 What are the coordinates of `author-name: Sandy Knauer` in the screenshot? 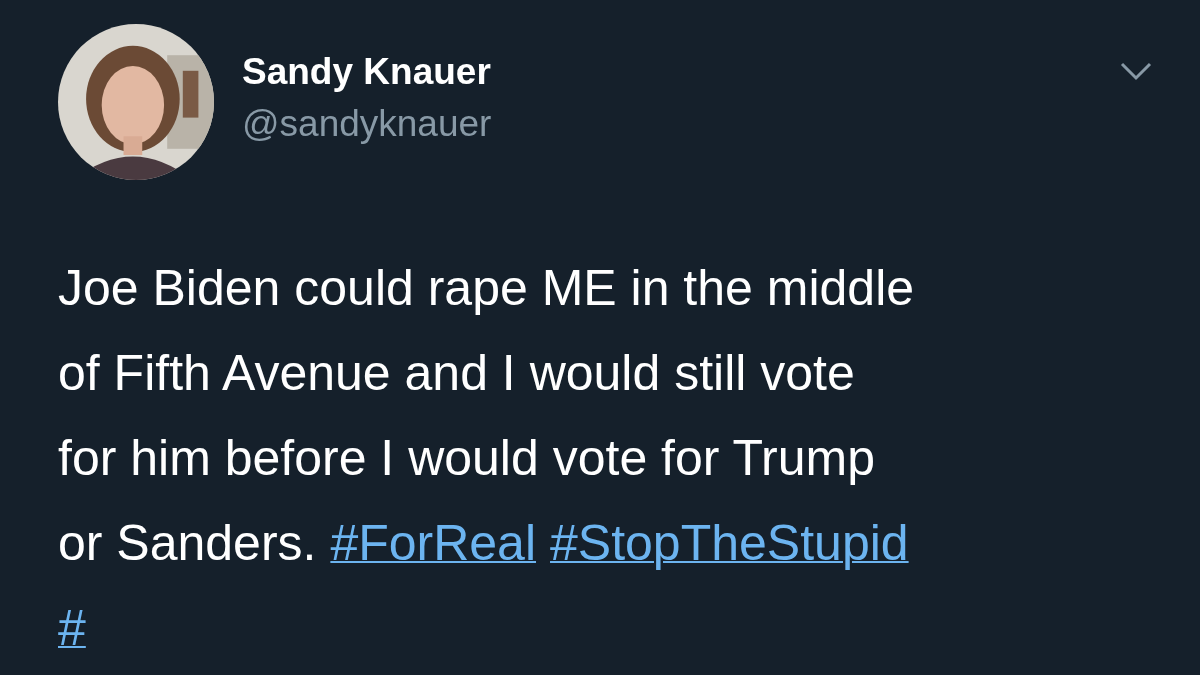 It's located at (367, 72).